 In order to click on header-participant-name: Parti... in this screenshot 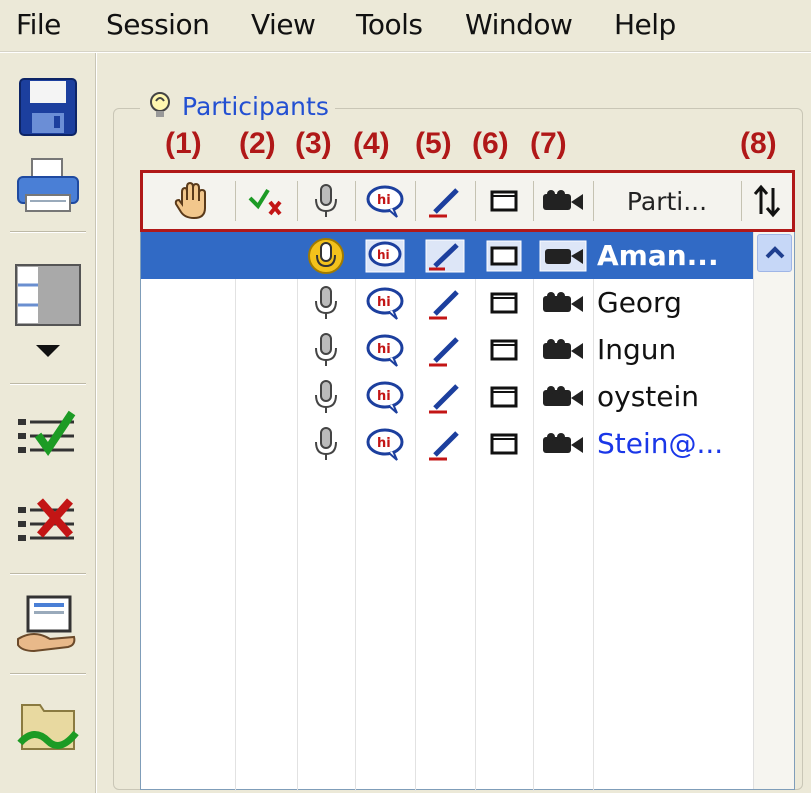, I will do `click(667, 201)`.